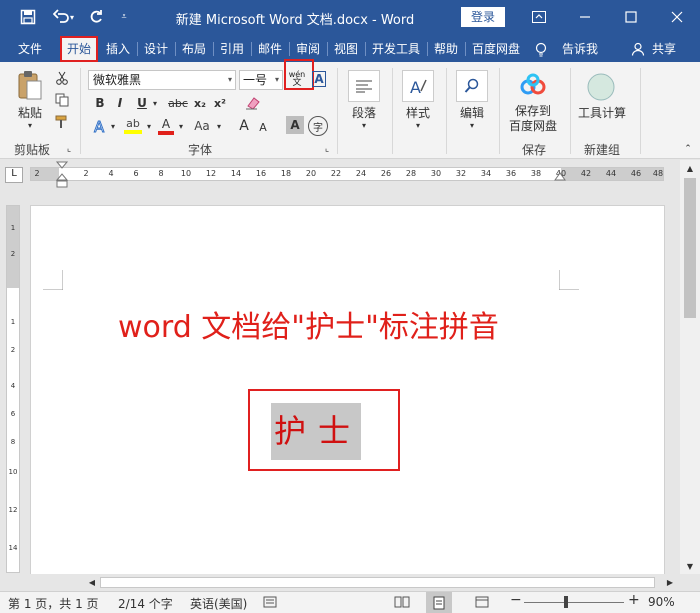  What do you see at coordinates (118, 49) in the screenshot?
I see `tab-insert: 插入` at bounding box center [118, 49].